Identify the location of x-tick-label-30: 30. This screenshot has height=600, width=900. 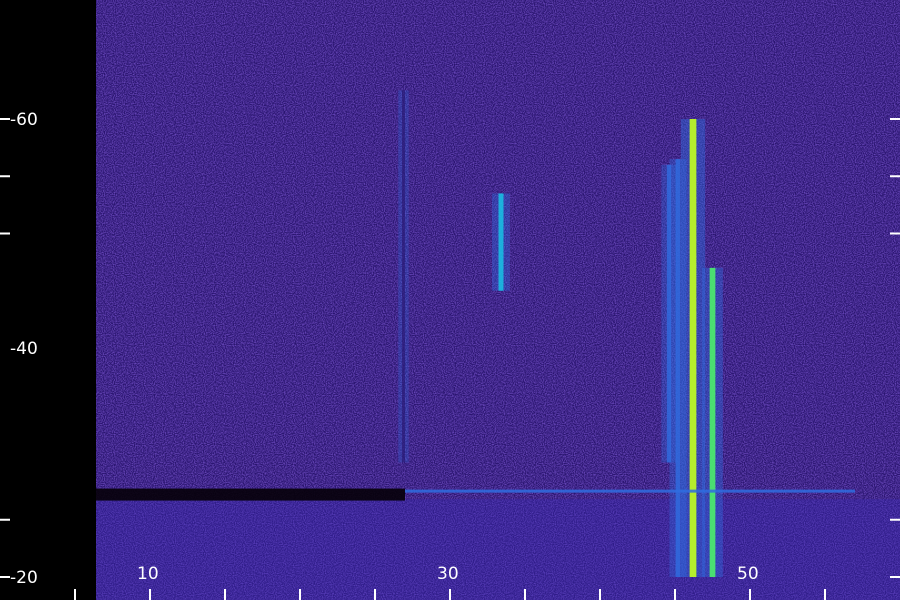
(448, 574).